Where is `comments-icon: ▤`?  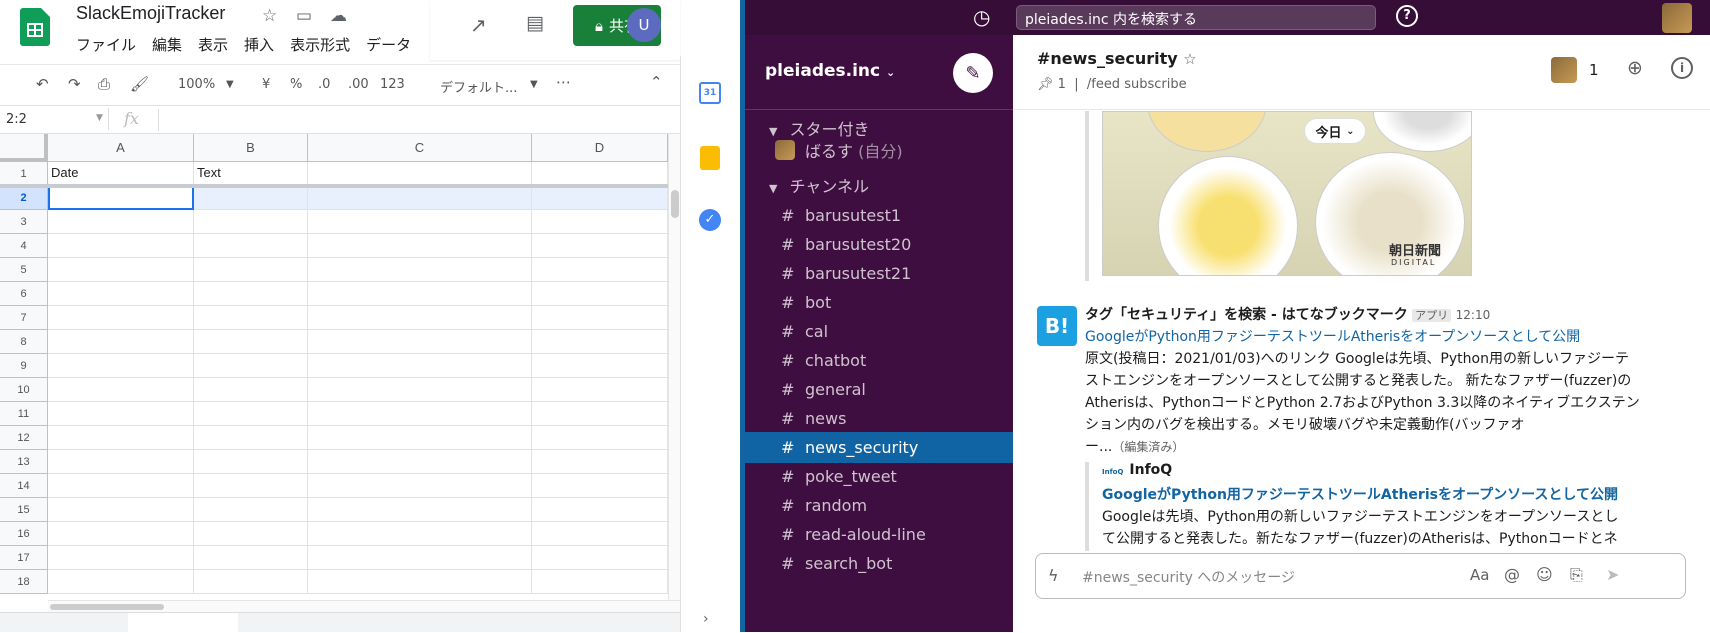
comments-icon: ▤ is located at coordinates (535, 23).